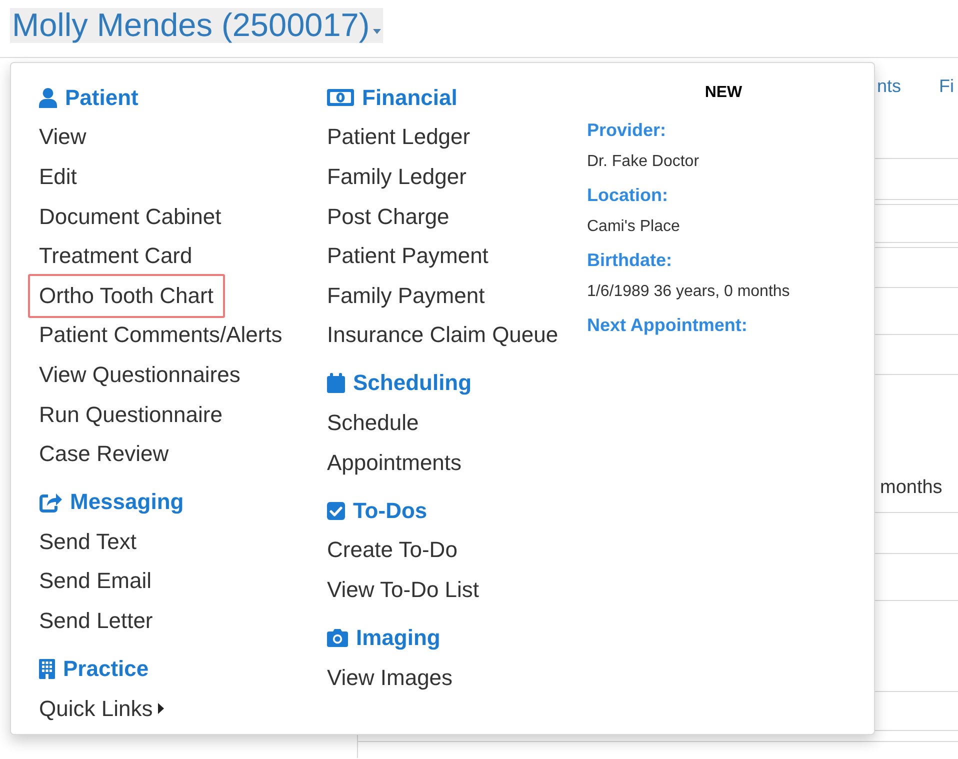  I want to click on section-title: Scheduling, so click(412, 383).